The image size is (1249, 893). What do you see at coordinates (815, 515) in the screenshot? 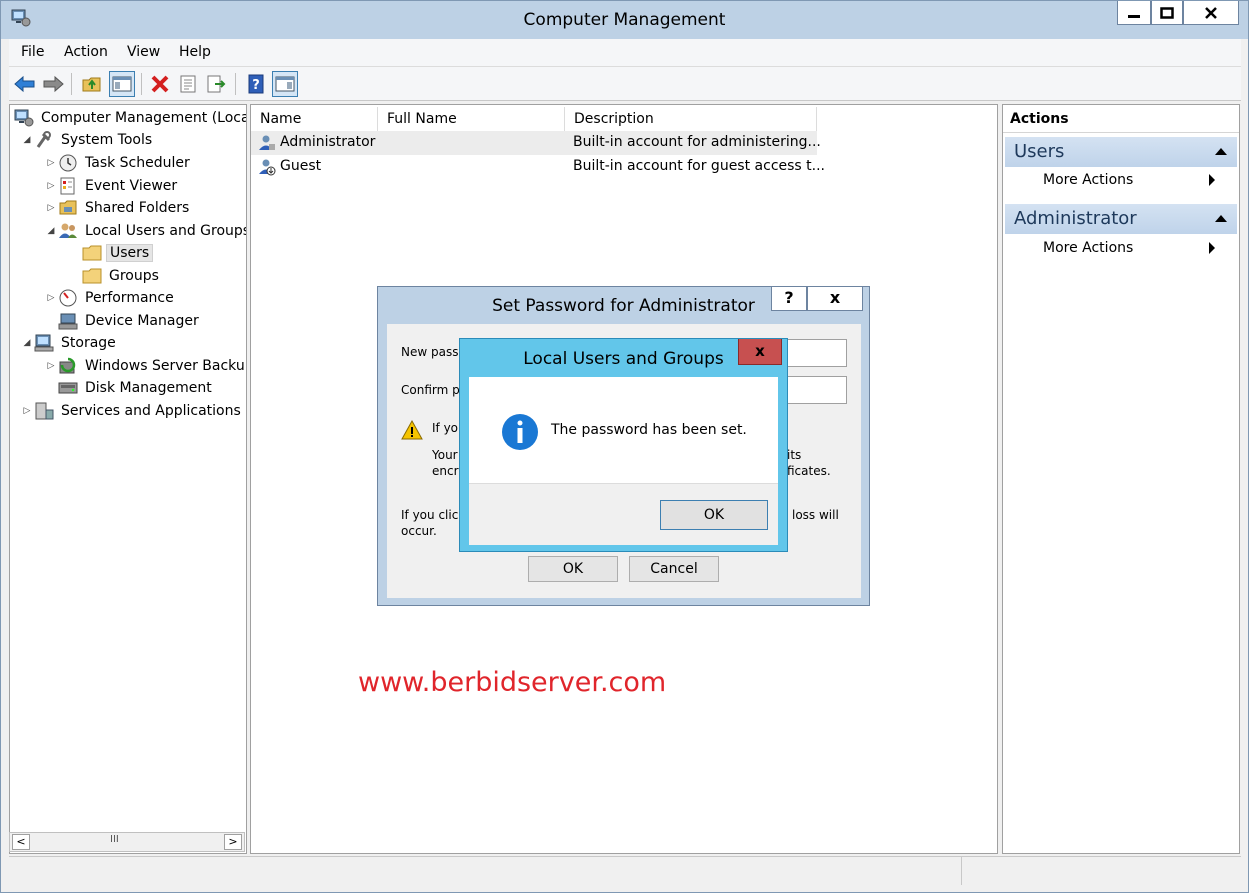
I see `note-text-line1-end: loss will` at bounding box center [815, 515].